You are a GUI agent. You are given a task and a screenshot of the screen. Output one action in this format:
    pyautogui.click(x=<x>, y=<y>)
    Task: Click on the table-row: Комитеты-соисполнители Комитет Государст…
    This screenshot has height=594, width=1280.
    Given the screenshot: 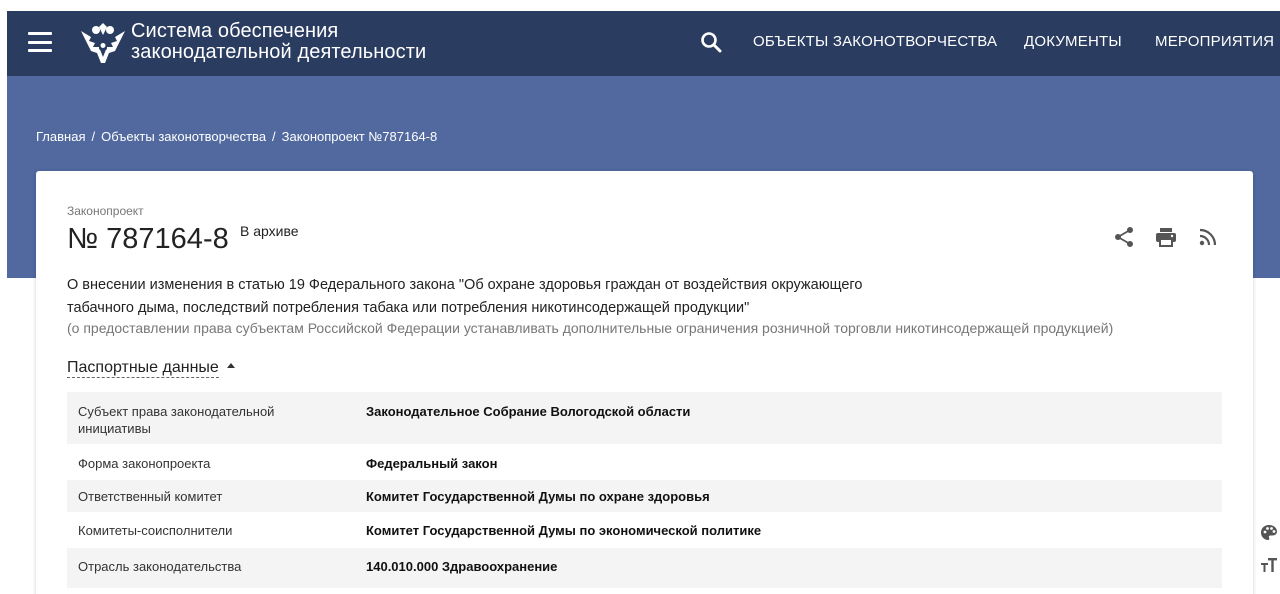 What is the action you would take?
    pyautogui.click(x=644, y=530)
    